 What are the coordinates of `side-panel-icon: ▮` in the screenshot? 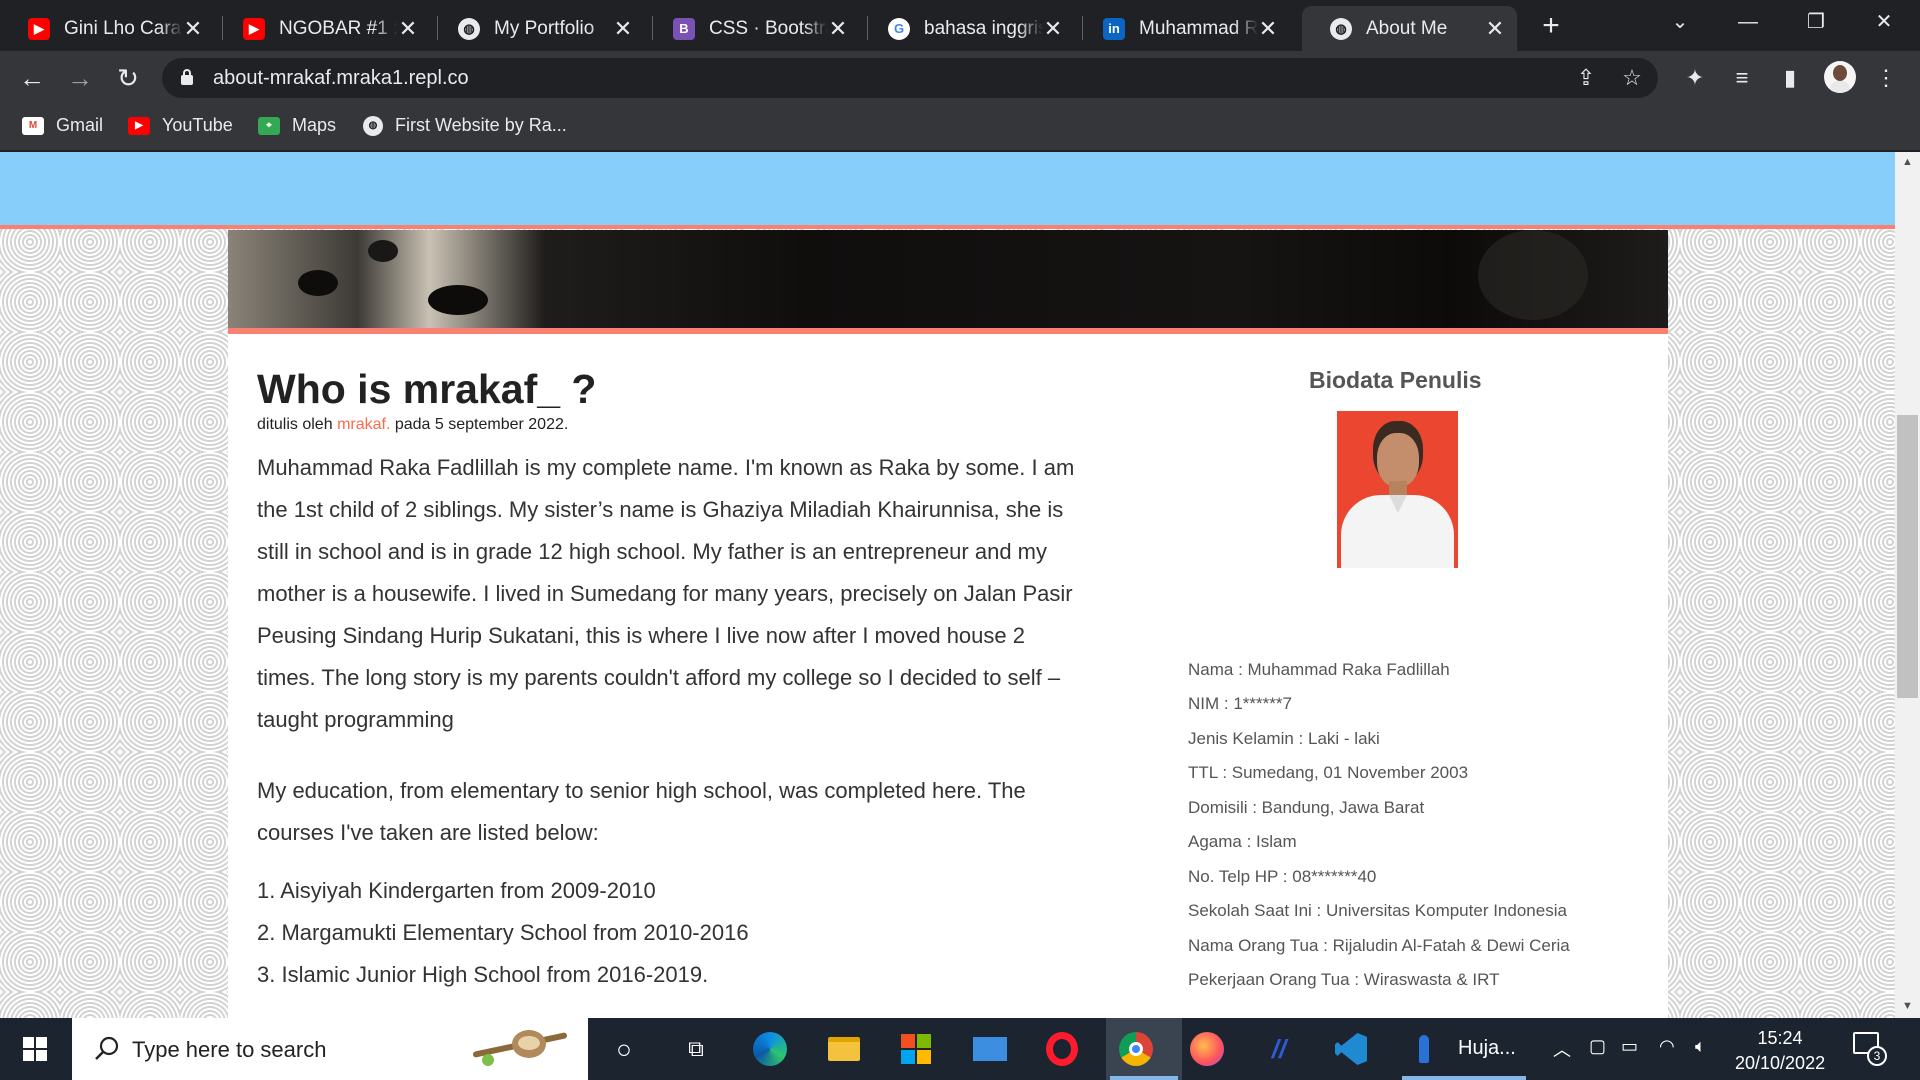 It's located at (1790, 78).